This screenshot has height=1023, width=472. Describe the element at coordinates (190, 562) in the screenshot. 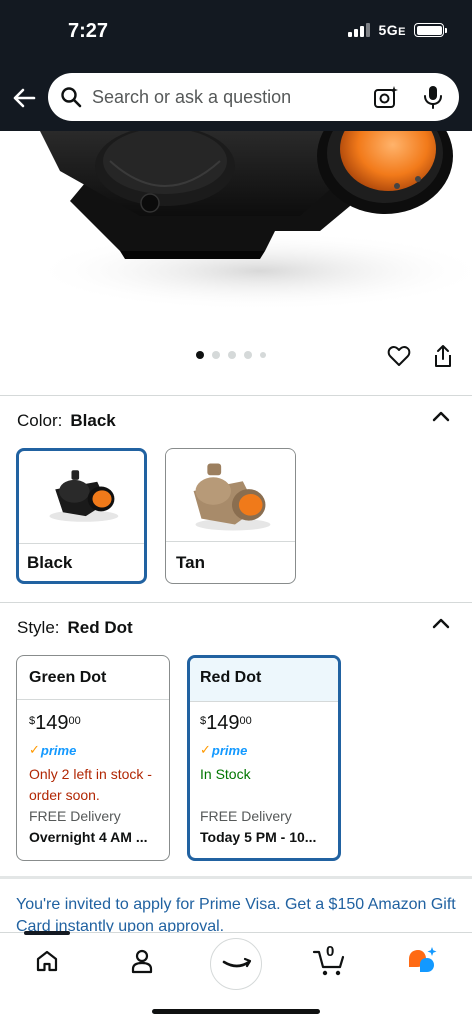

I see `swatch-label: Tan` at that location.